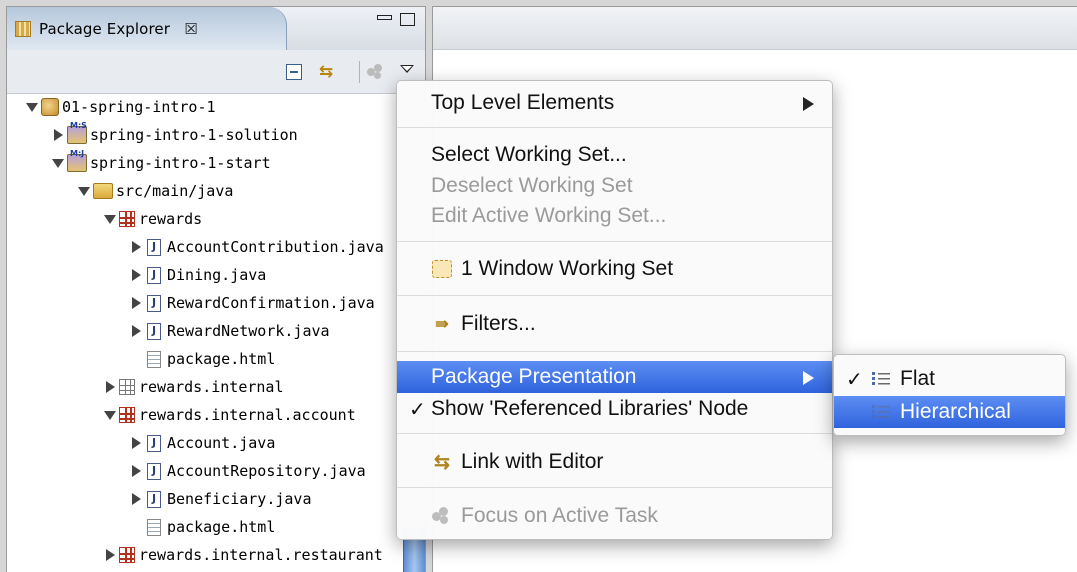 The height and width of the screenshot is (572, 1077). Describe the element at coordinates (191, 29) in the screenshot. I see `close-view-icon: ☒` at that location.